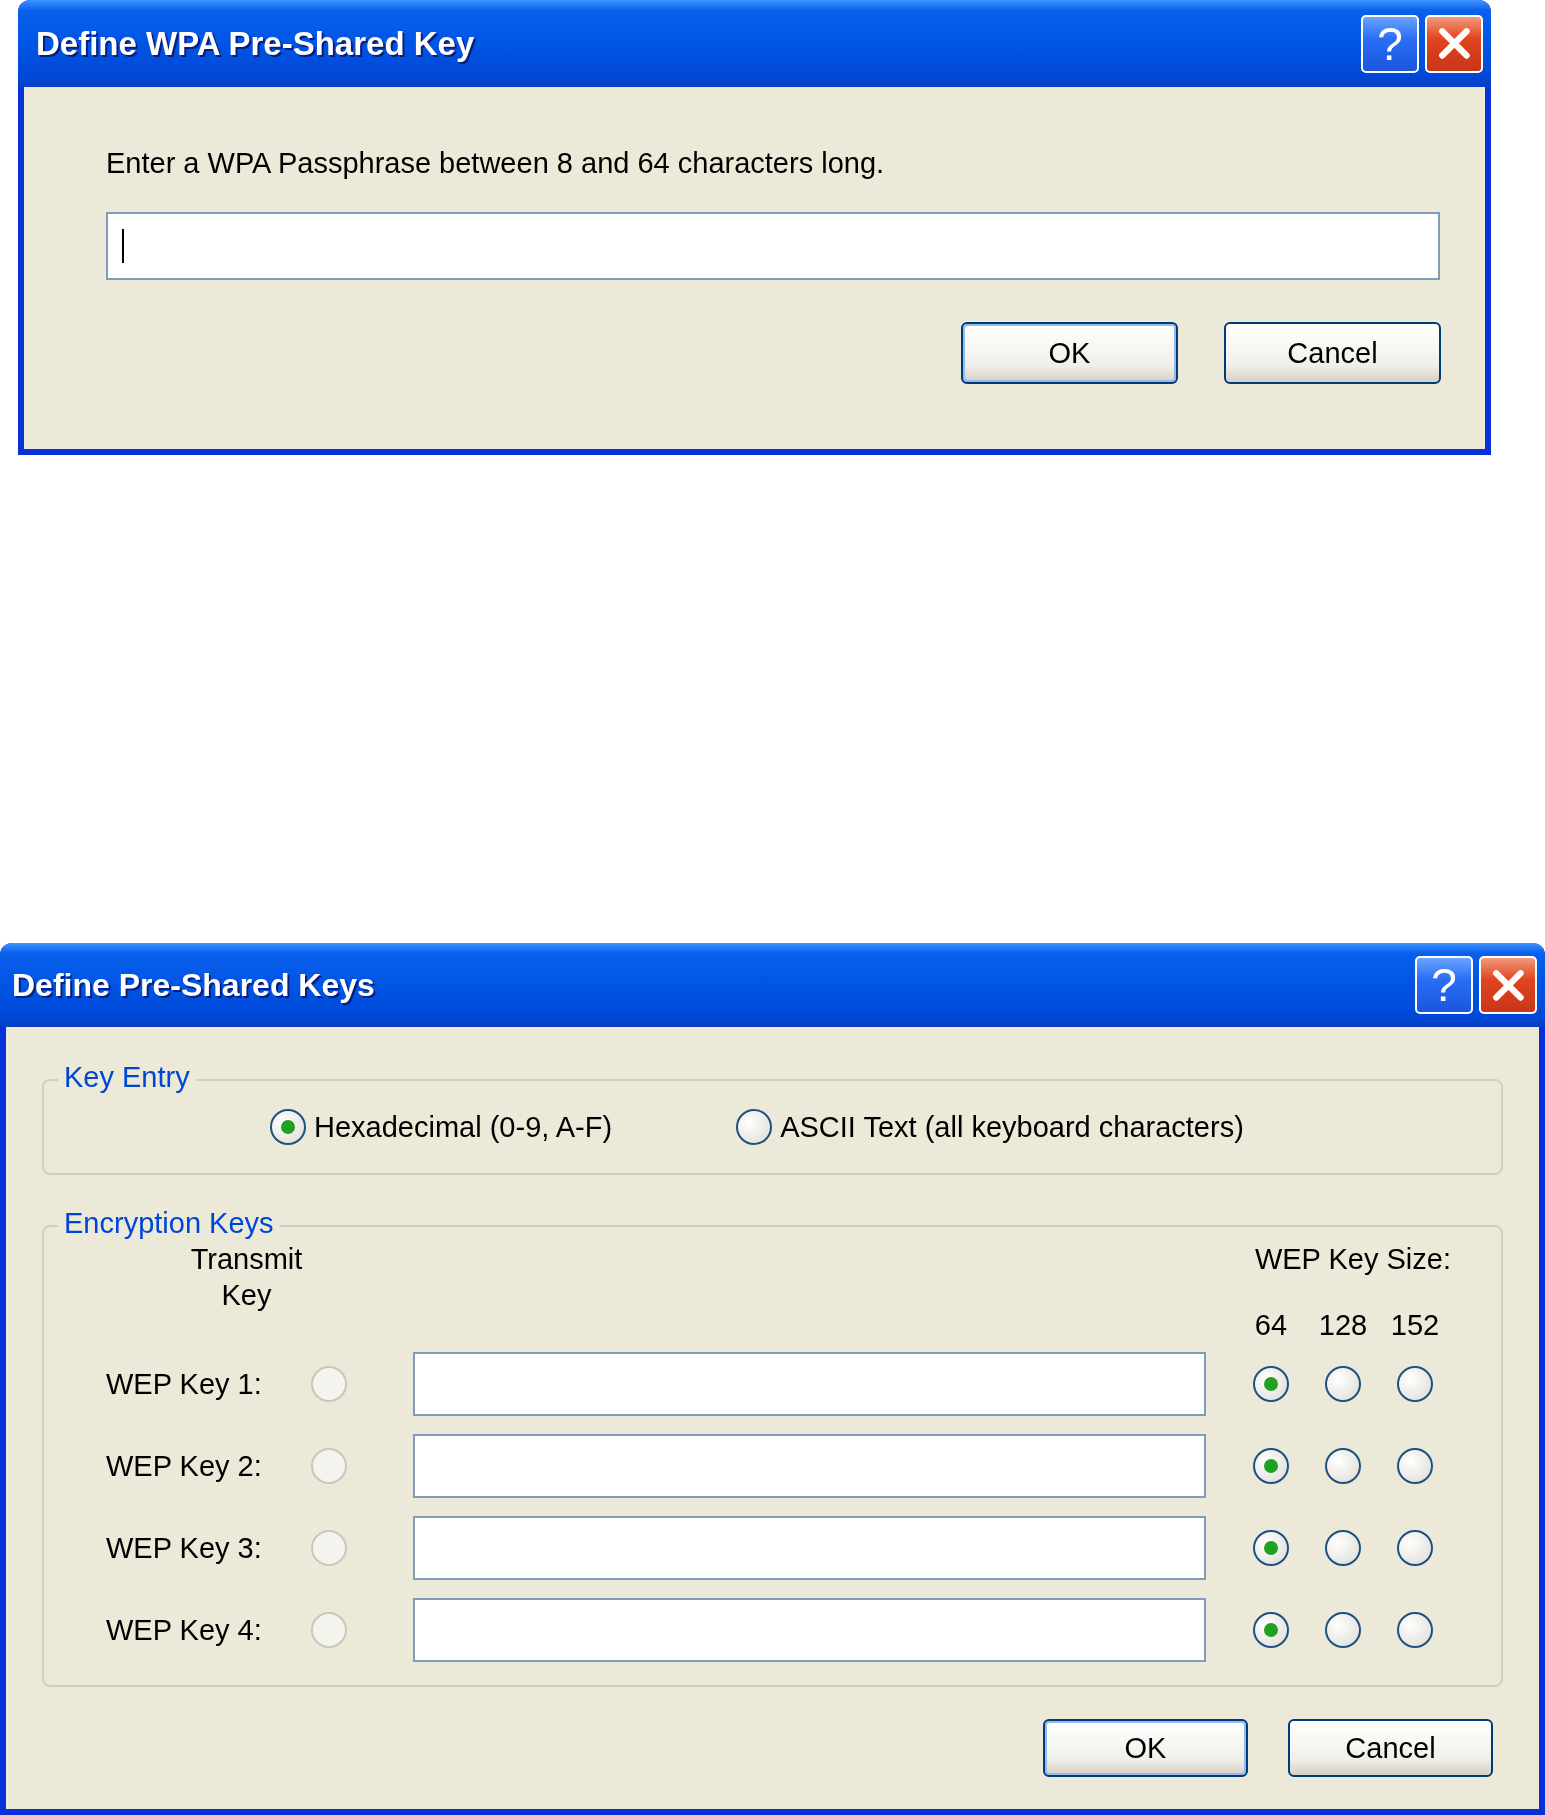 Image resolution: width=1545 pixels, height=1815 pixels. I want to click on passphrase-field, so click(773, 246).